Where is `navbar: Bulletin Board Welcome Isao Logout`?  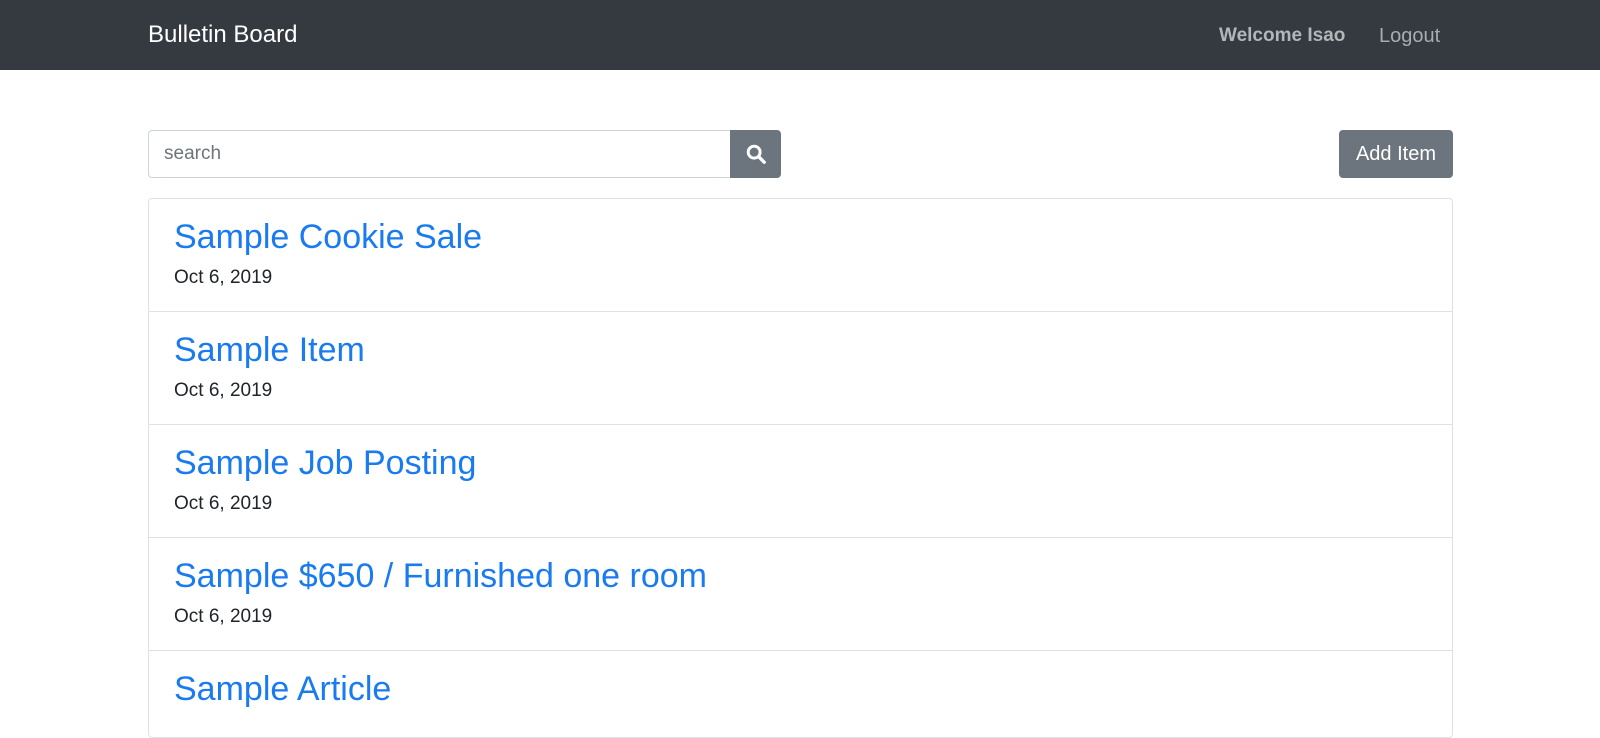 navbar: Bulletin Board Welcome Isao Logout is located at coordinates (800, 35).